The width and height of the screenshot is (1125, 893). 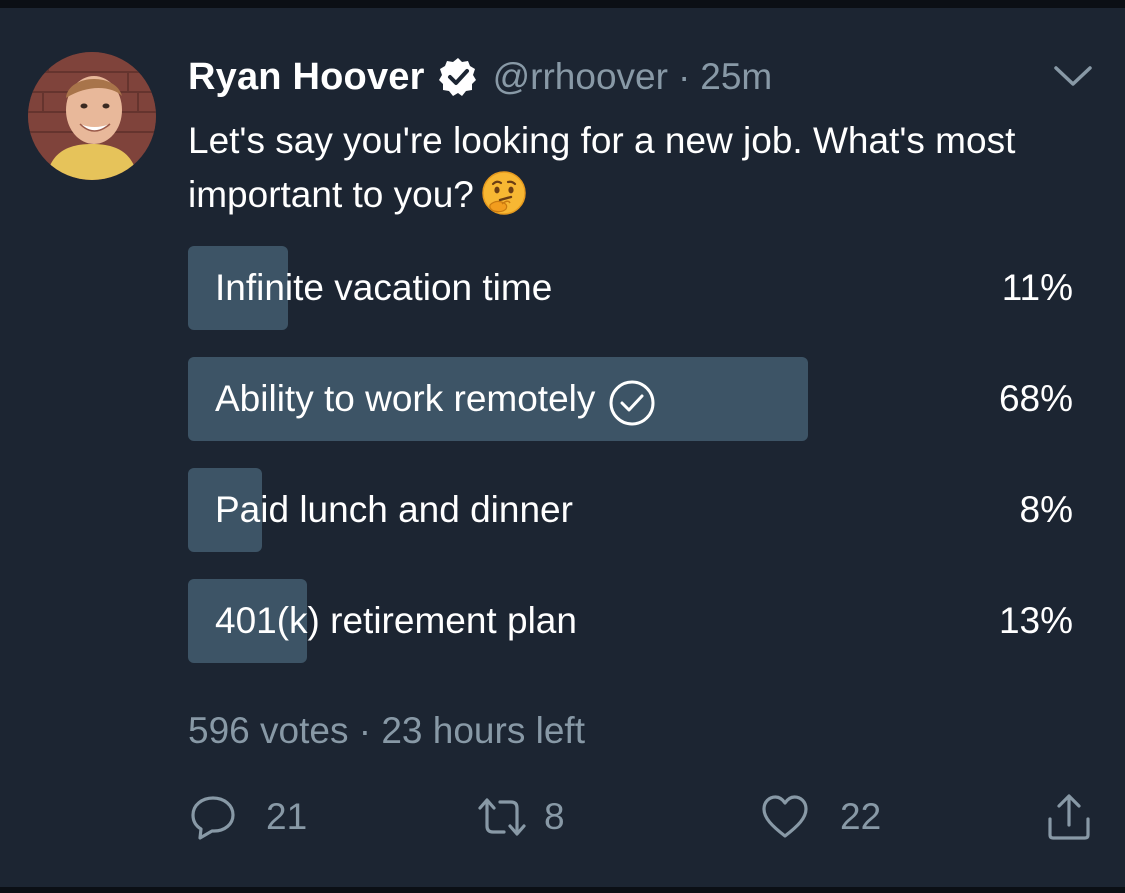 What do you see at coordinates (504, 193) in the screenshot?
I see `thinking-face-icon` at bounding box center [504, 193].